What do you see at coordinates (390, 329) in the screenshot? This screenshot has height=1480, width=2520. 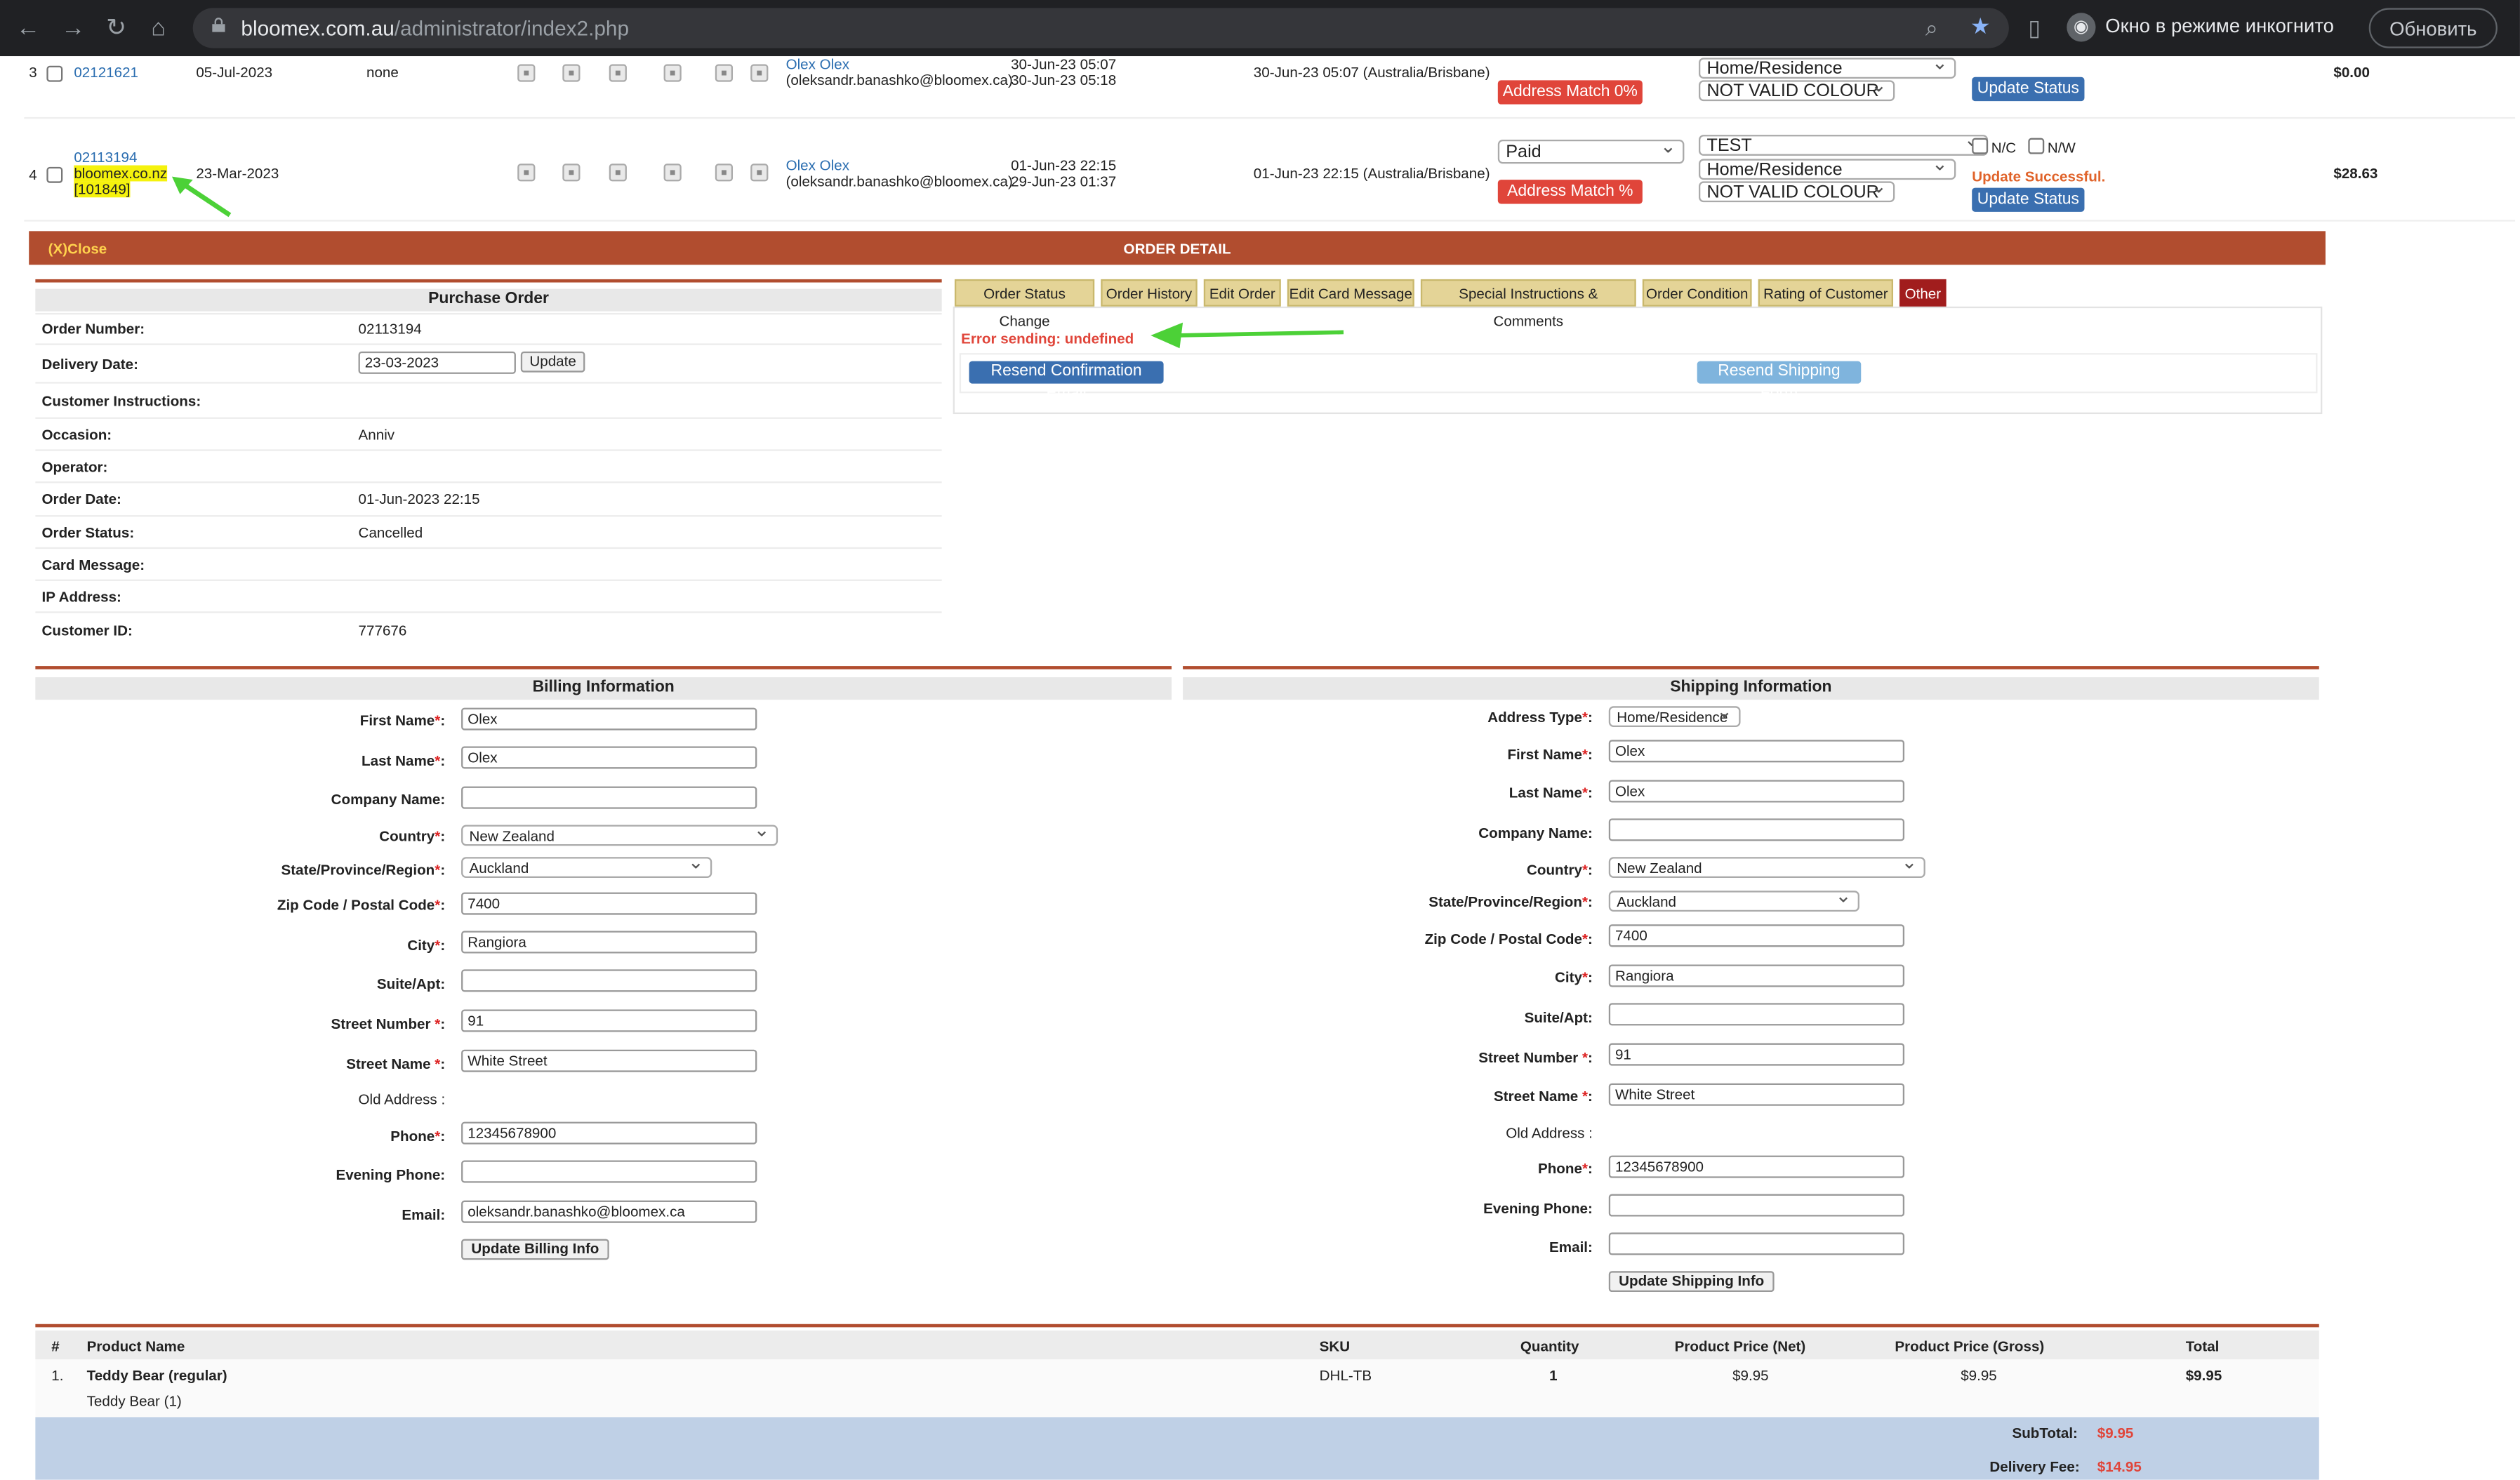 I see `order-number-value: 02113194` at bounding box center [390, 329].